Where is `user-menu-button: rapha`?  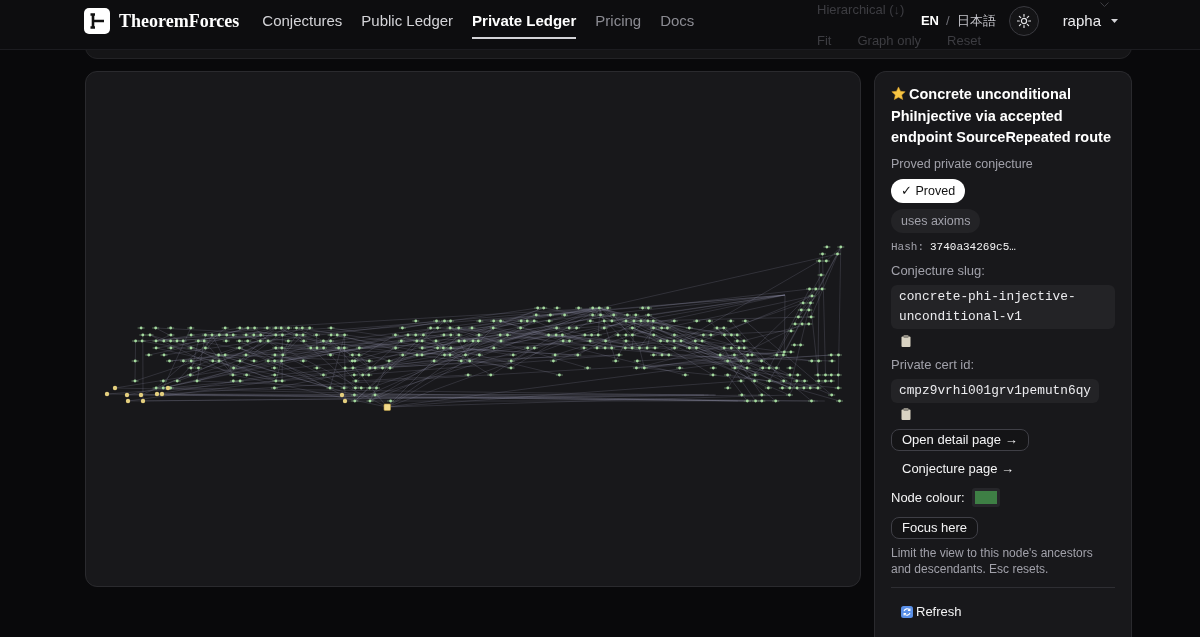
user-menu-button: rapha is located at coordinates (1090, 21).